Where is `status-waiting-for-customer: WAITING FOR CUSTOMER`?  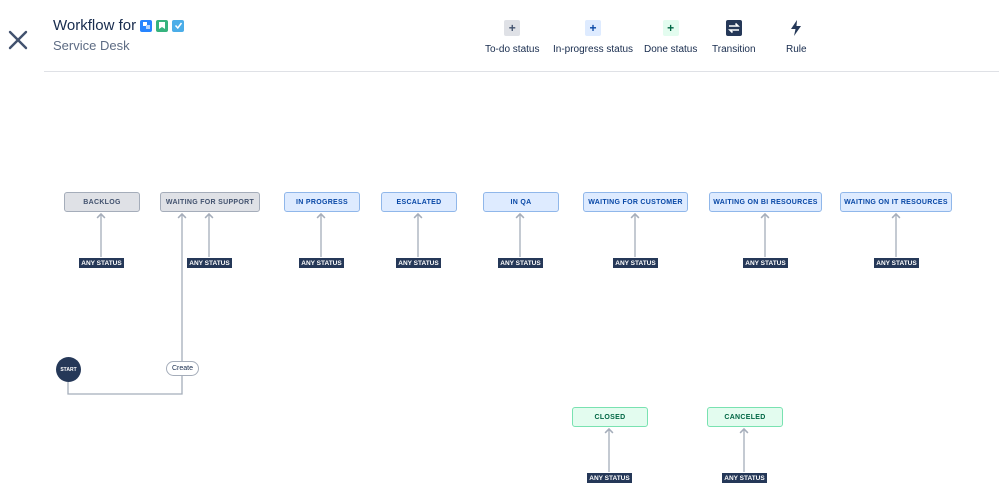
status-waiting-for-customer: WAITING FOR CUSTOMER is located at coordinates (635, 202).